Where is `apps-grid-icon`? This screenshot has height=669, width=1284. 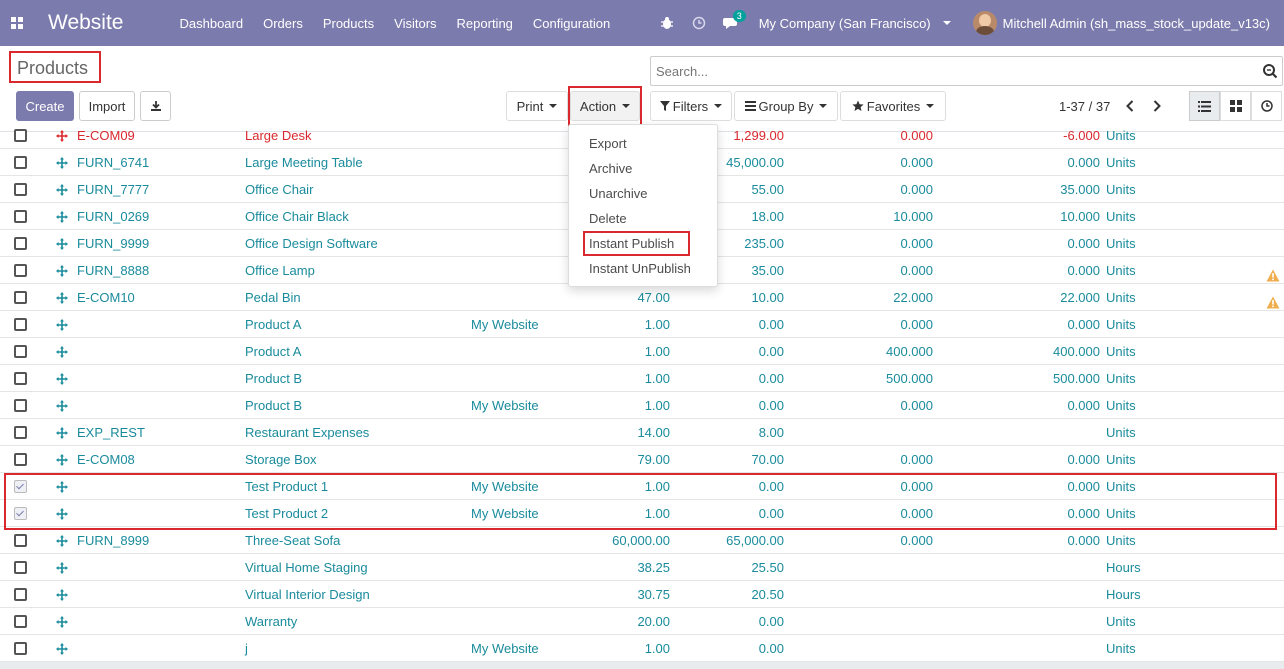
apps-grid-icon is located at coordinates (17, 23).